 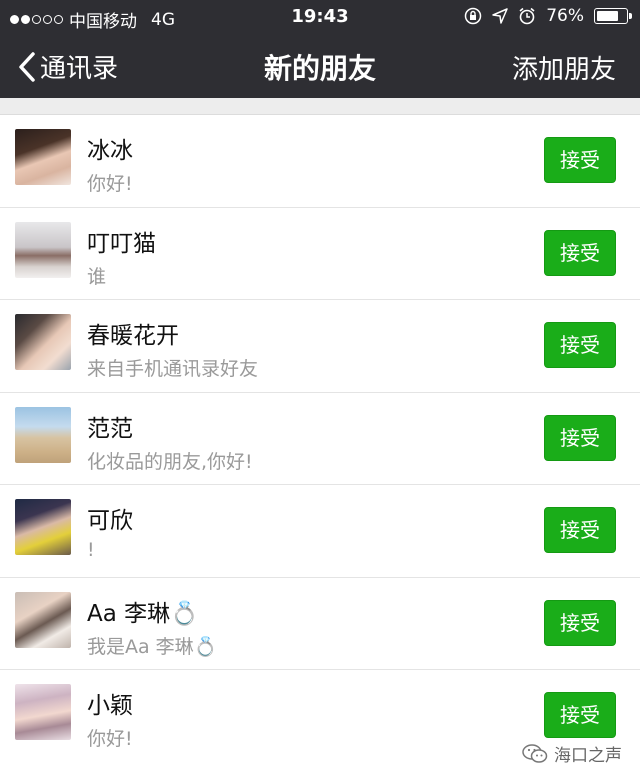 What do you see at coordinates (110, 521) in the screenshot?
I see `friend-name: 可欣` at bounding box center [110, 521].